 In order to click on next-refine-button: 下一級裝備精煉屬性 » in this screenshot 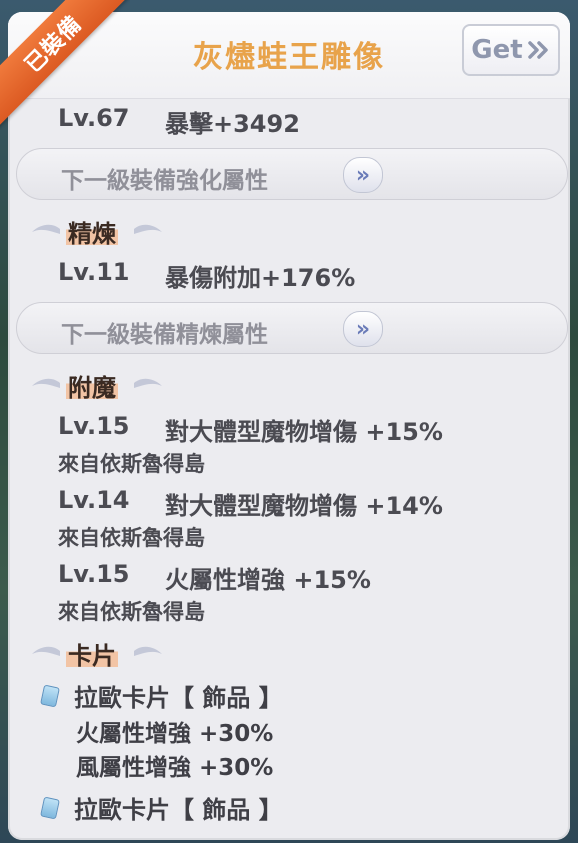, I will do `click(292, 328)`.